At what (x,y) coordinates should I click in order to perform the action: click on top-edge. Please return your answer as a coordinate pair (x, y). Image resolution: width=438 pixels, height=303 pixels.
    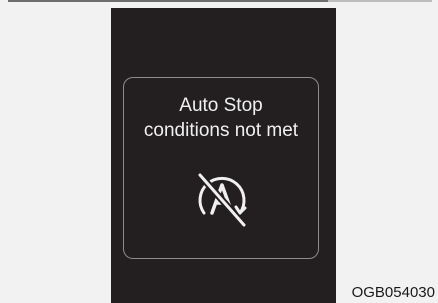
    Looking at the image, I should click on (219, 3).